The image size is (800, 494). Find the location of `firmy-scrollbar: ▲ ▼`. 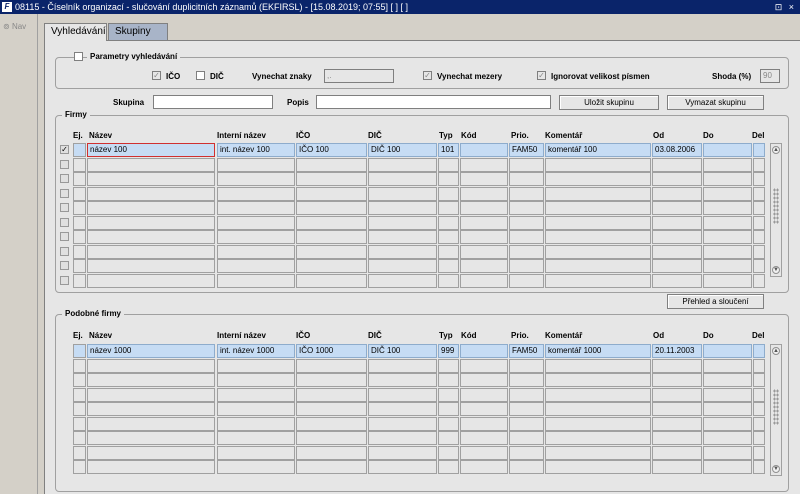

firmy-scrollbar: ▲ ▼ is located at coordinates (776, 210).